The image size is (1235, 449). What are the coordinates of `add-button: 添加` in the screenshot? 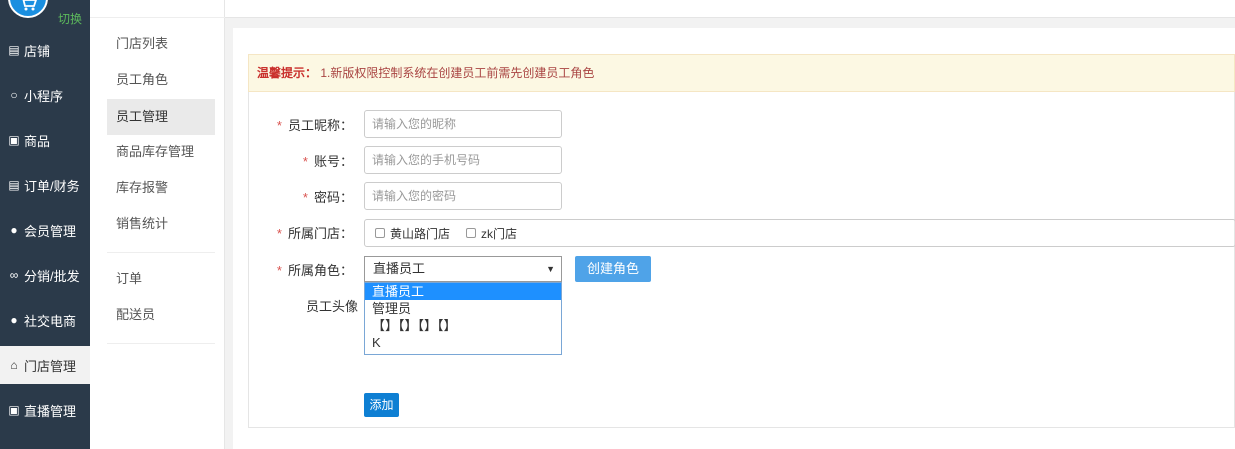 It's located at (381, 405).